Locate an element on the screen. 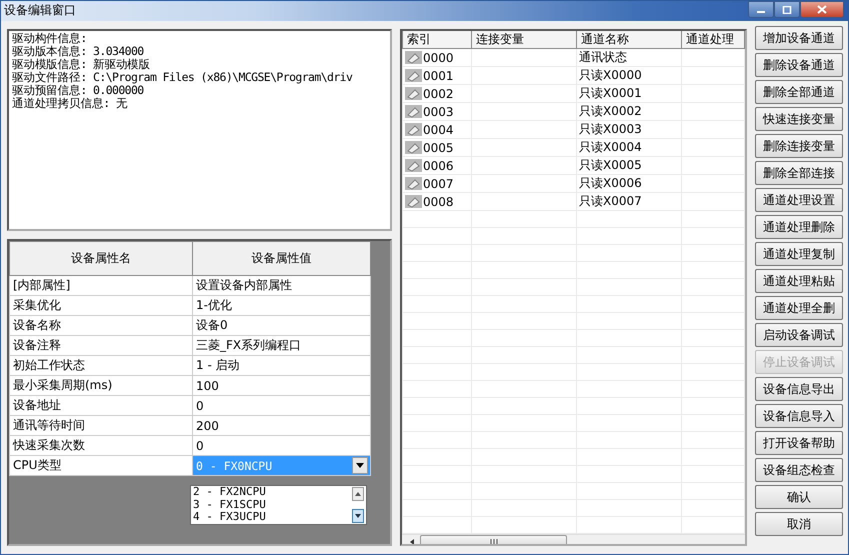  action-button: 删除全部通道 is located at coordinates (799, 92).